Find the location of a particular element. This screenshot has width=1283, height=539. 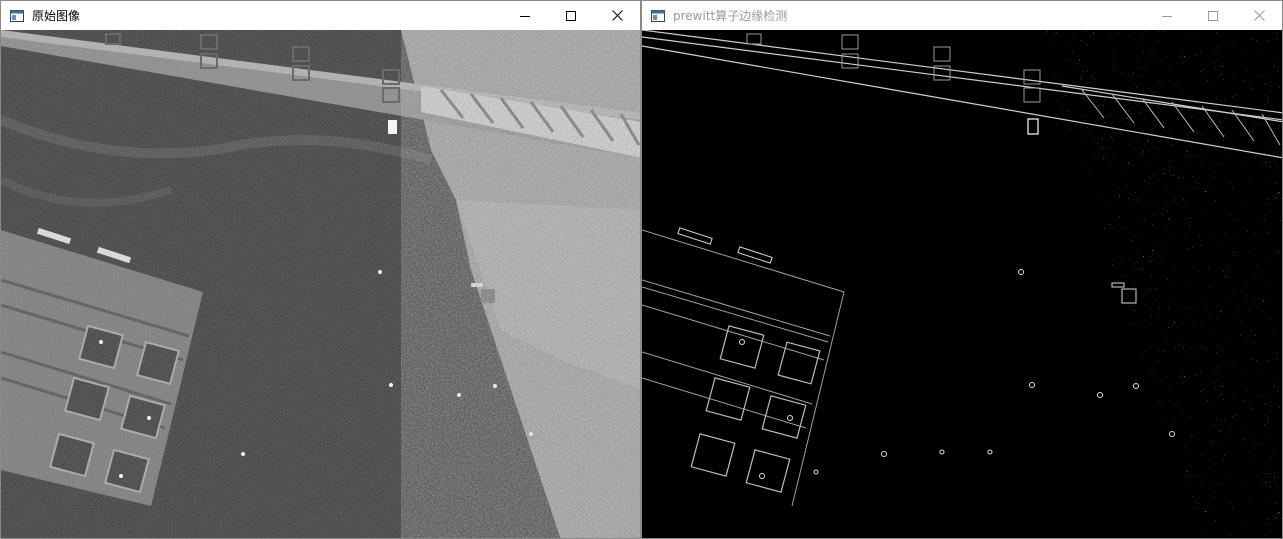

title-bar: 原始图像 is located at coordinates (320, 15).